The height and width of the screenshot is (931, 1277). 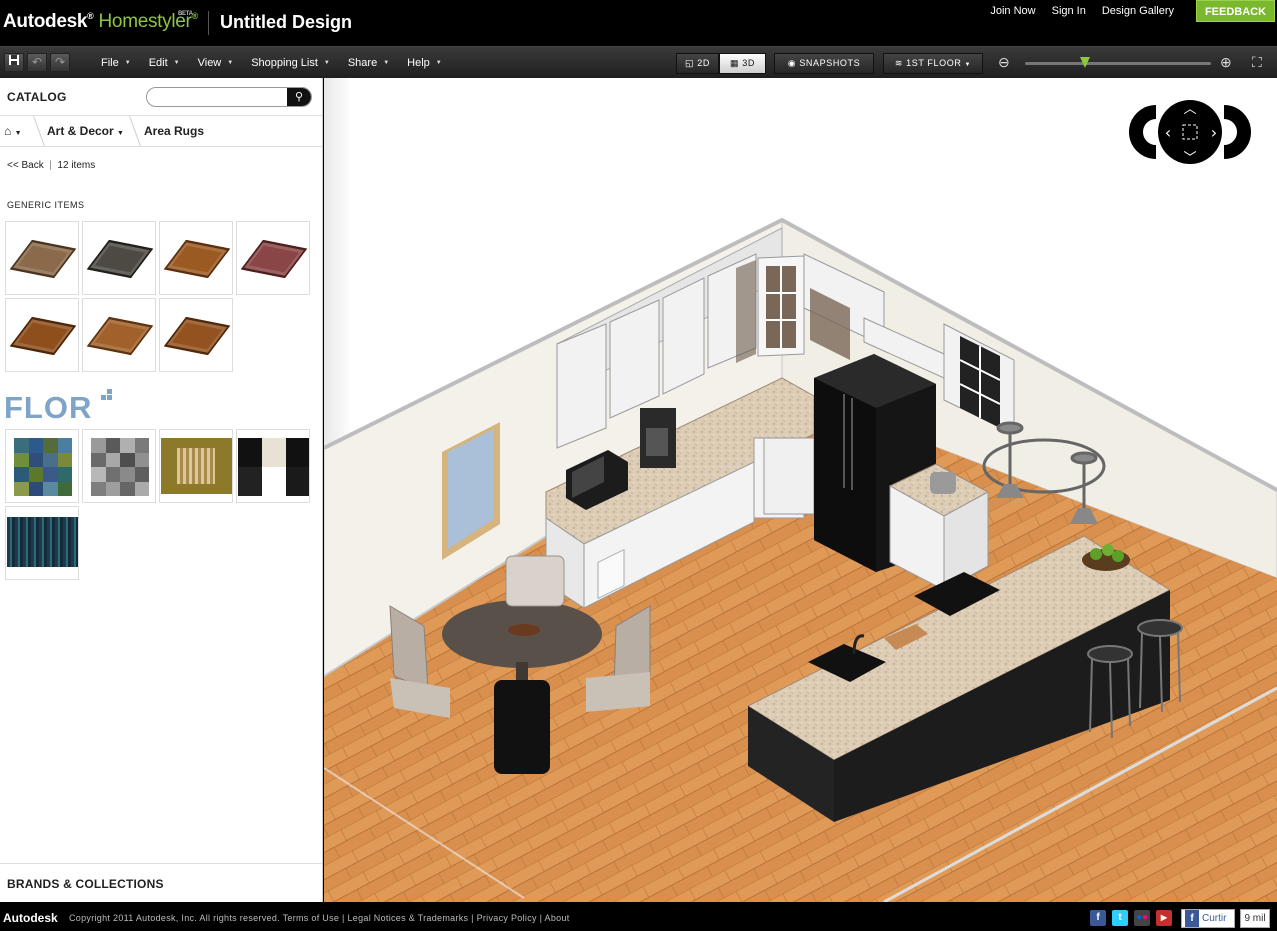 What do you see at coordinates (1142, 918) in the screenshot?
I see `flickr-icon: ●●` at bounding box center [1142, 918].